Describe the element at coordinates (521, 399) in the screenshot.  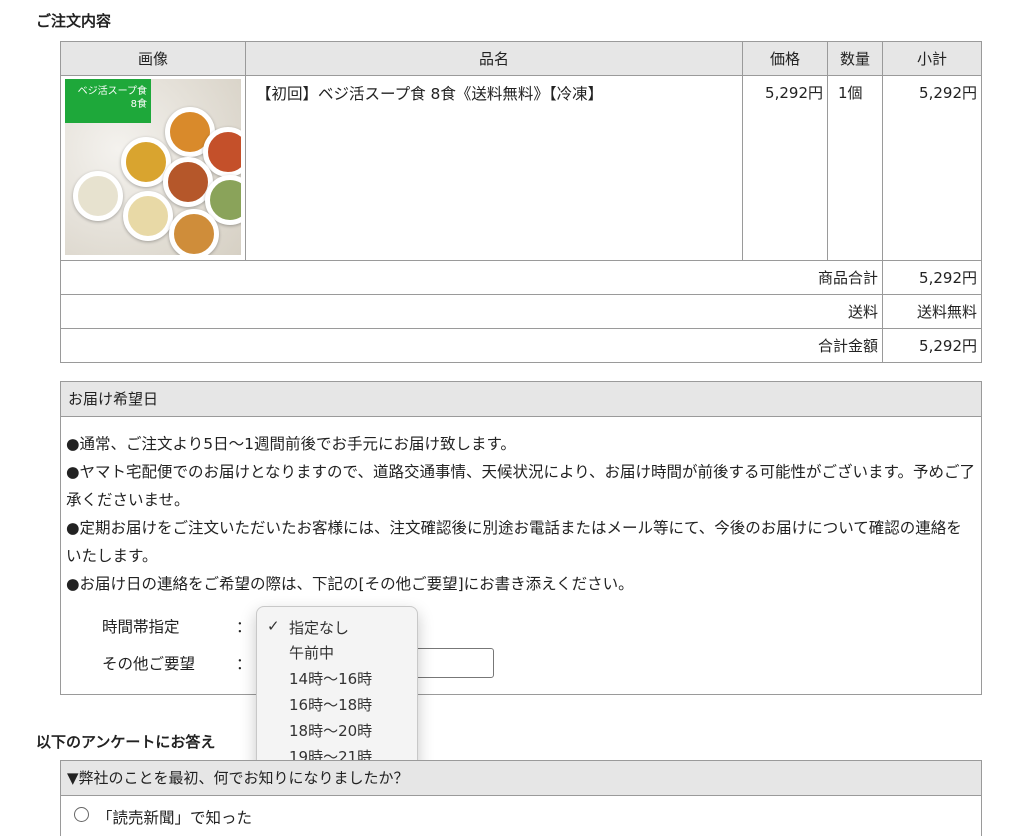
I see `delivery-heading: お届け希望日` at that location.